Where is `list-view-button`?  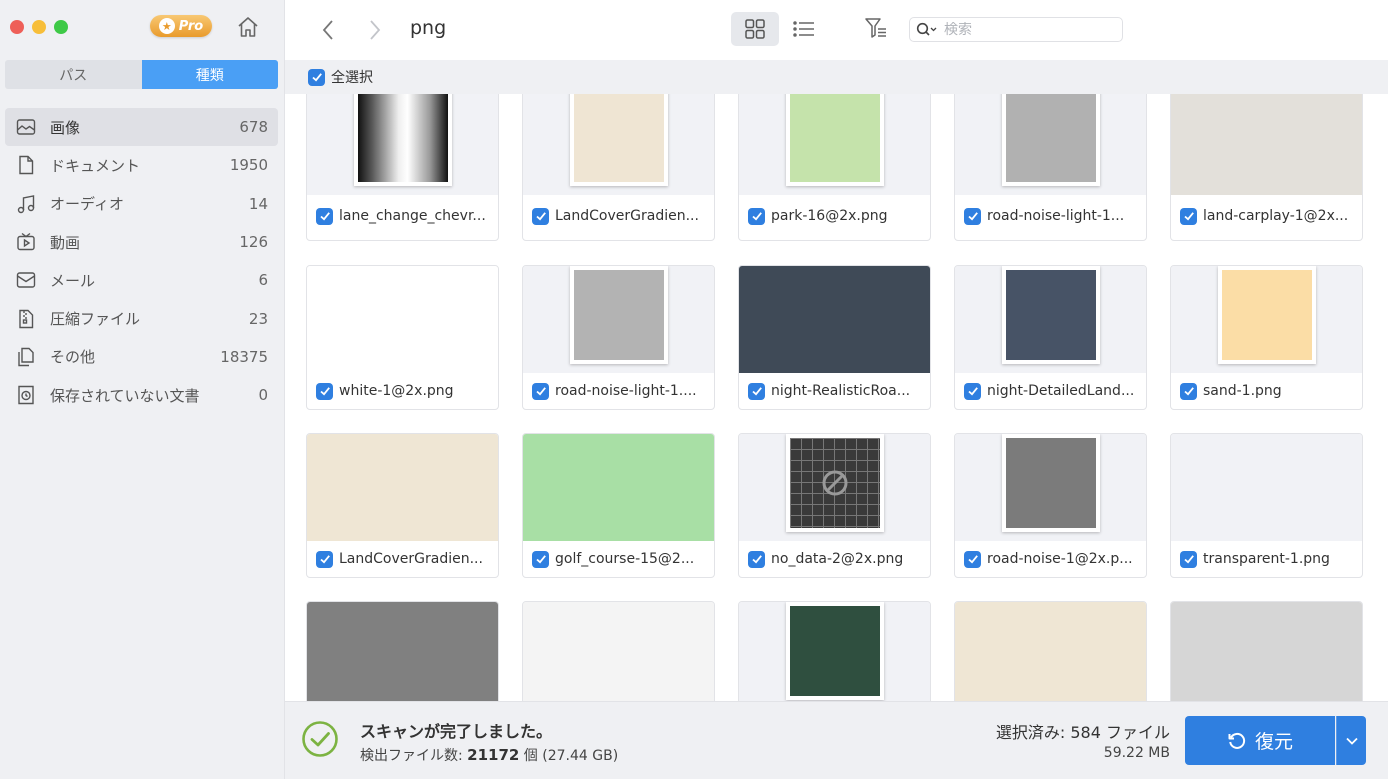
list-view-button is located at coordinates (804, 29).